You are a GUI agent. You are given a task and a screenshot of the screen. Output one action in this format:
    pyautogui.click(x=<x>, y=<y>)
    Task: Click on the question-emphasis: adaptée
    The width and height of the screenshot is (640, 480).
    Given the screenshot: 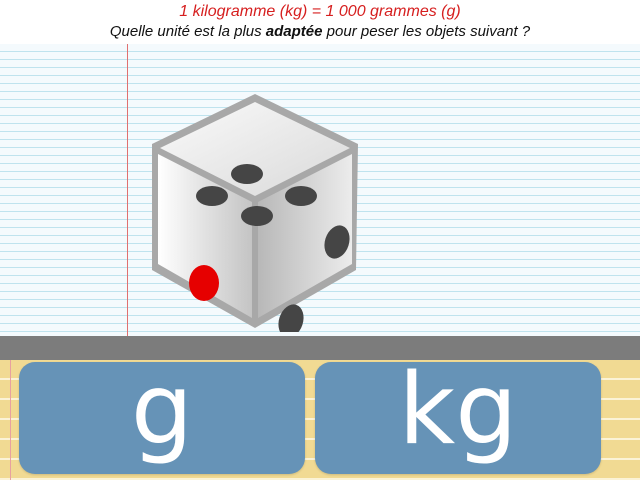 What is the action you would take?
    pyautogui.click(x=294, y=31)
    